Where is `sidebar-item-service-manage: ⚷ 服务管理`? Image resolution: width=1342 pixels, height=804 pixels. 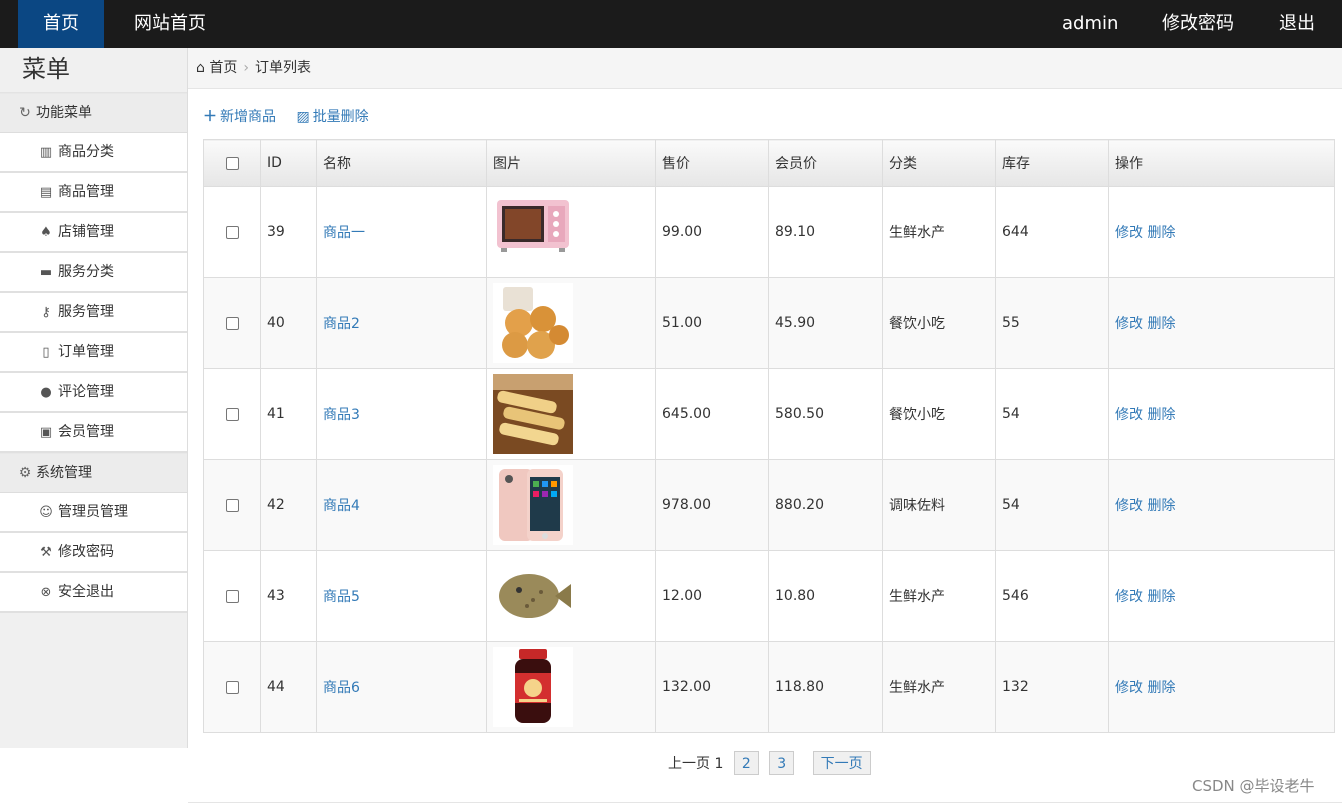
sidebar-item-service-manage: ⚷ 服务管理 is located at coordinates (93, 313).